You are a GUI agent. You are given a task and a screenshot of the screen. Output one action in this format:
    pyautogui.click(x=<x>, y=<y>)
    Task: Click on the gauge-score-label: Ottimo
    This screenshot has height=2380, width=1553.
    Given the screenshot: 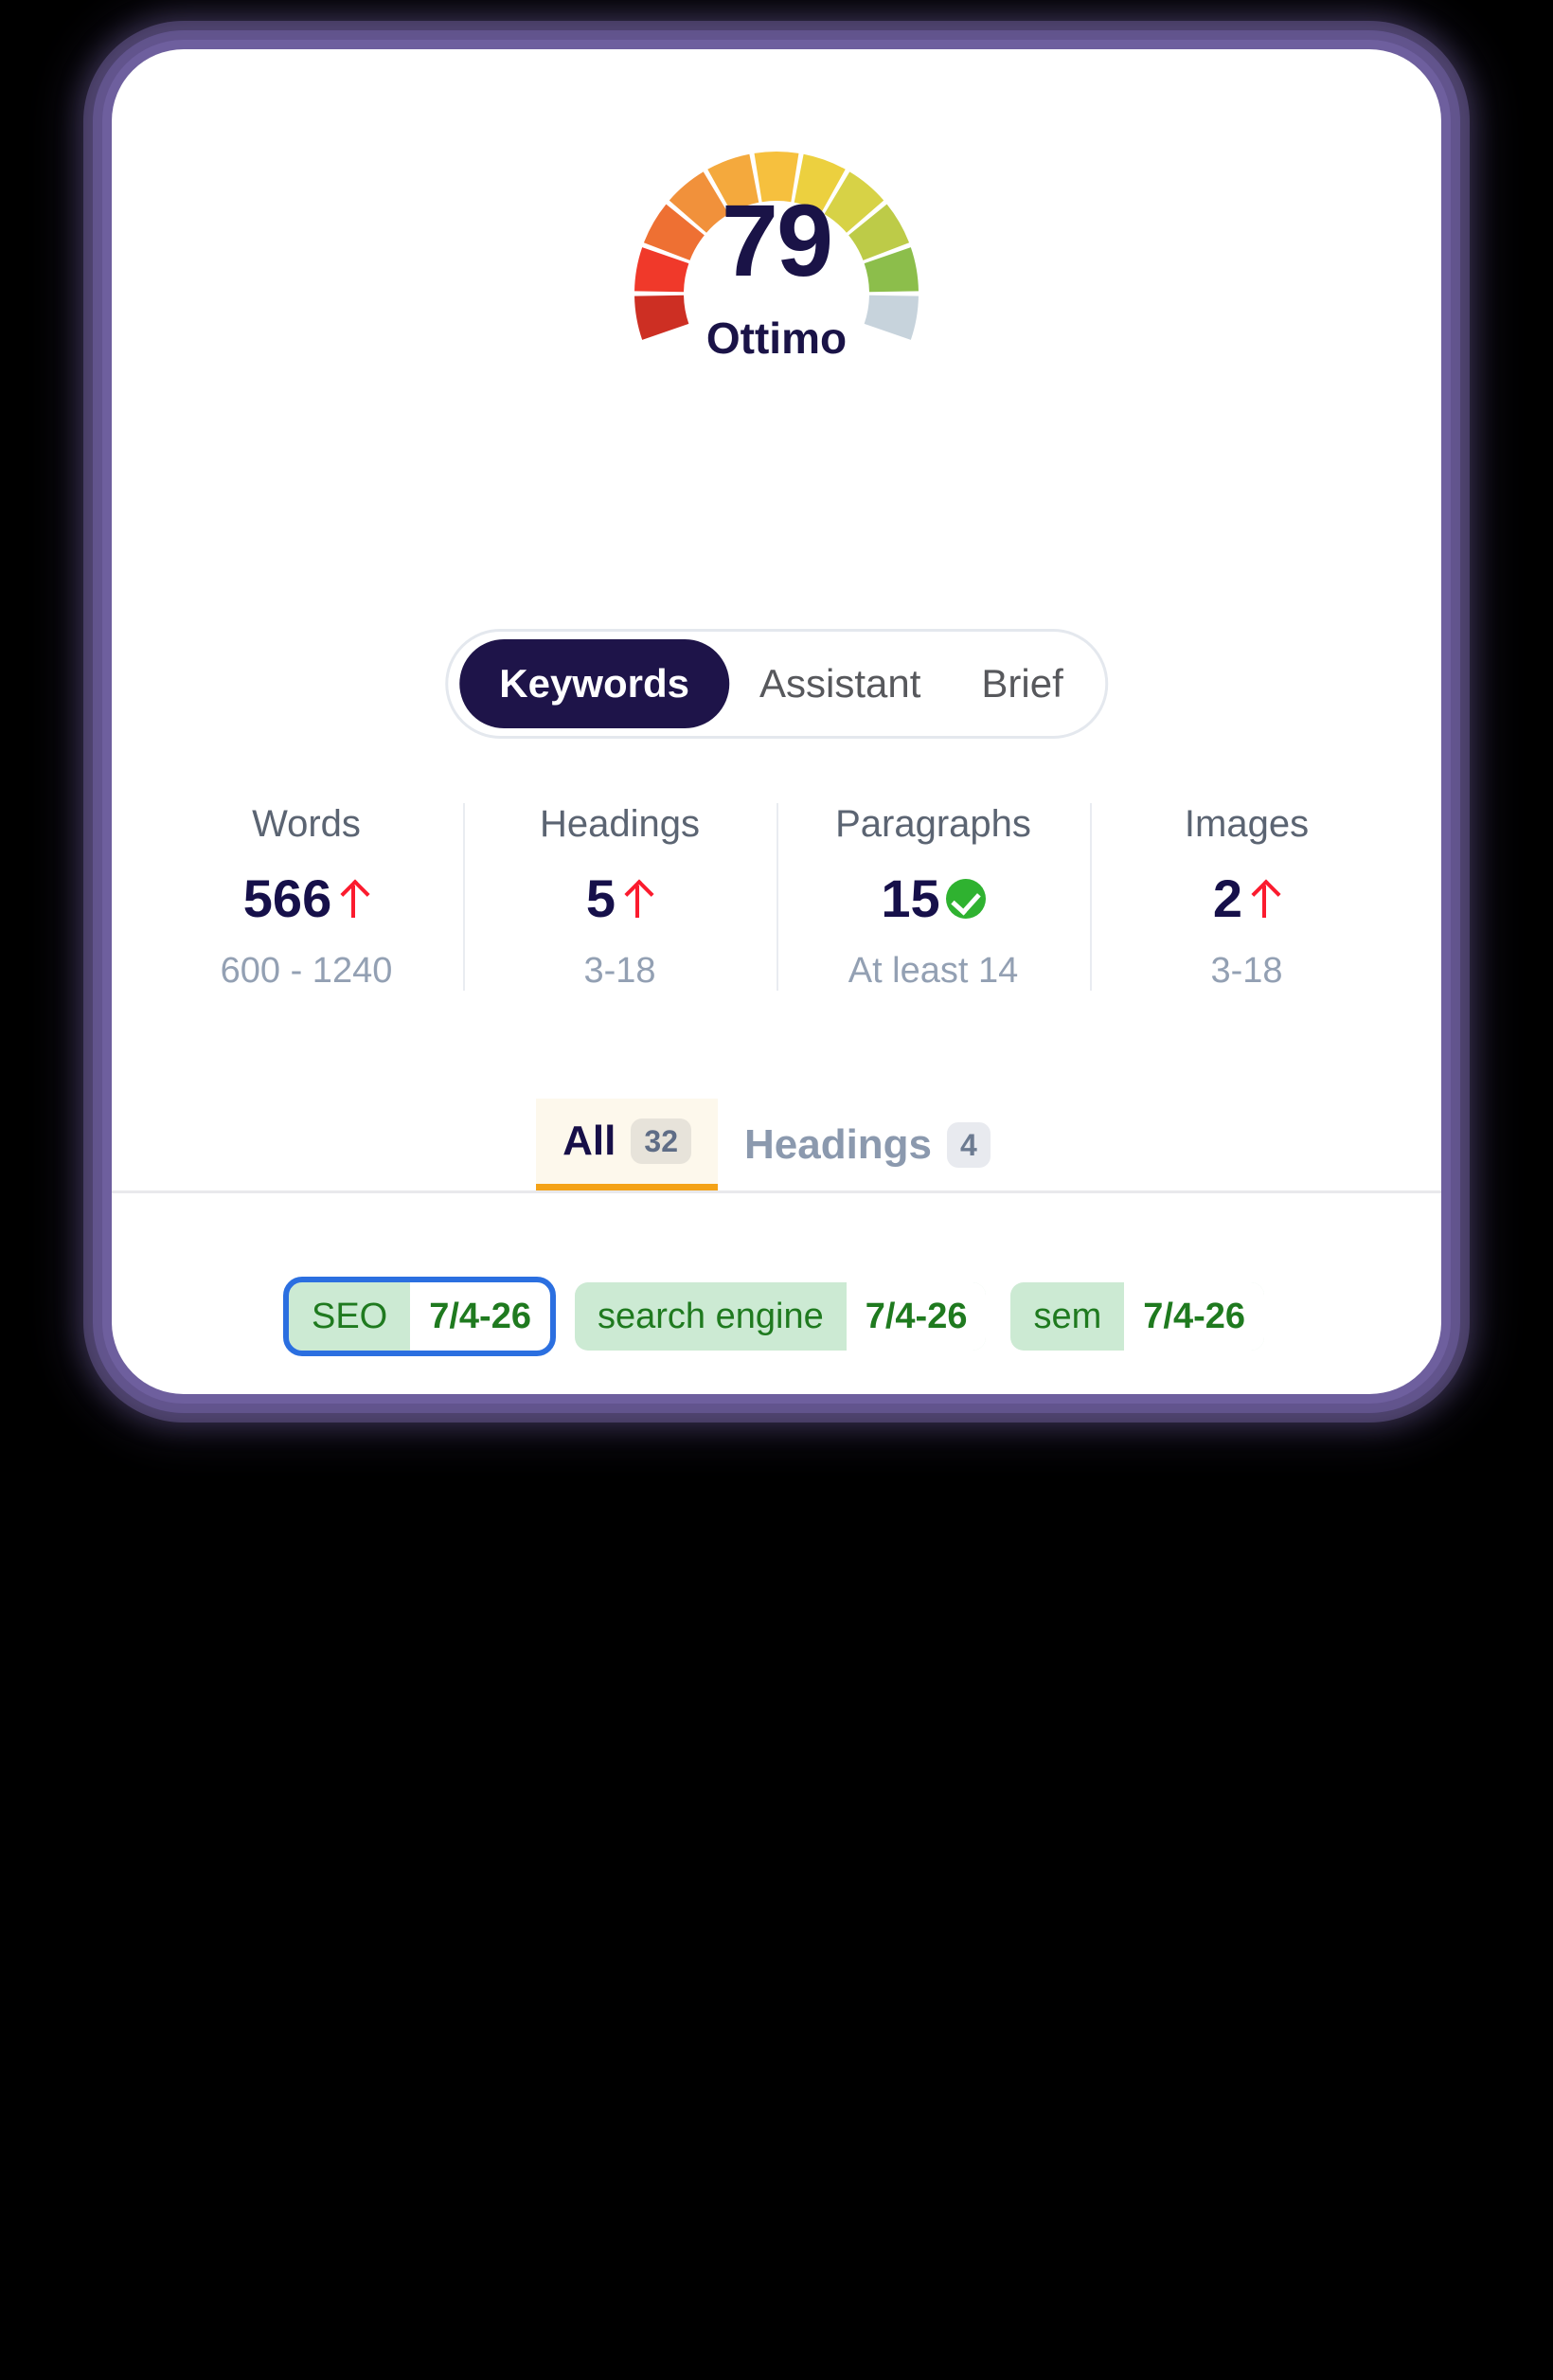 What is the action you would take?
    pyautogui.click(x=777, y=338)
    